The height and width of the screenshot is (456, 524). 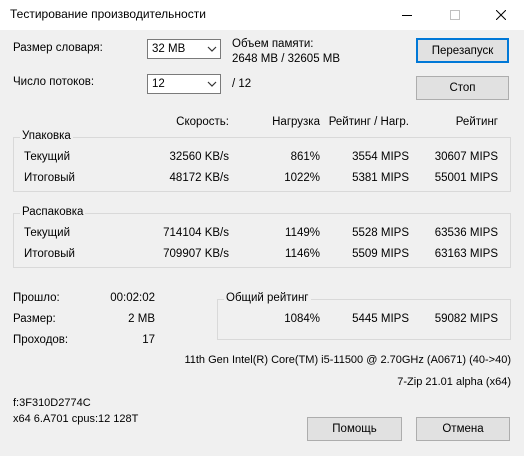 What do you see at coordinates (380, 233) in the screenshot?
I see `decompress-current-rating-load: 5528 MIPS` at bounding box center [380, 233].